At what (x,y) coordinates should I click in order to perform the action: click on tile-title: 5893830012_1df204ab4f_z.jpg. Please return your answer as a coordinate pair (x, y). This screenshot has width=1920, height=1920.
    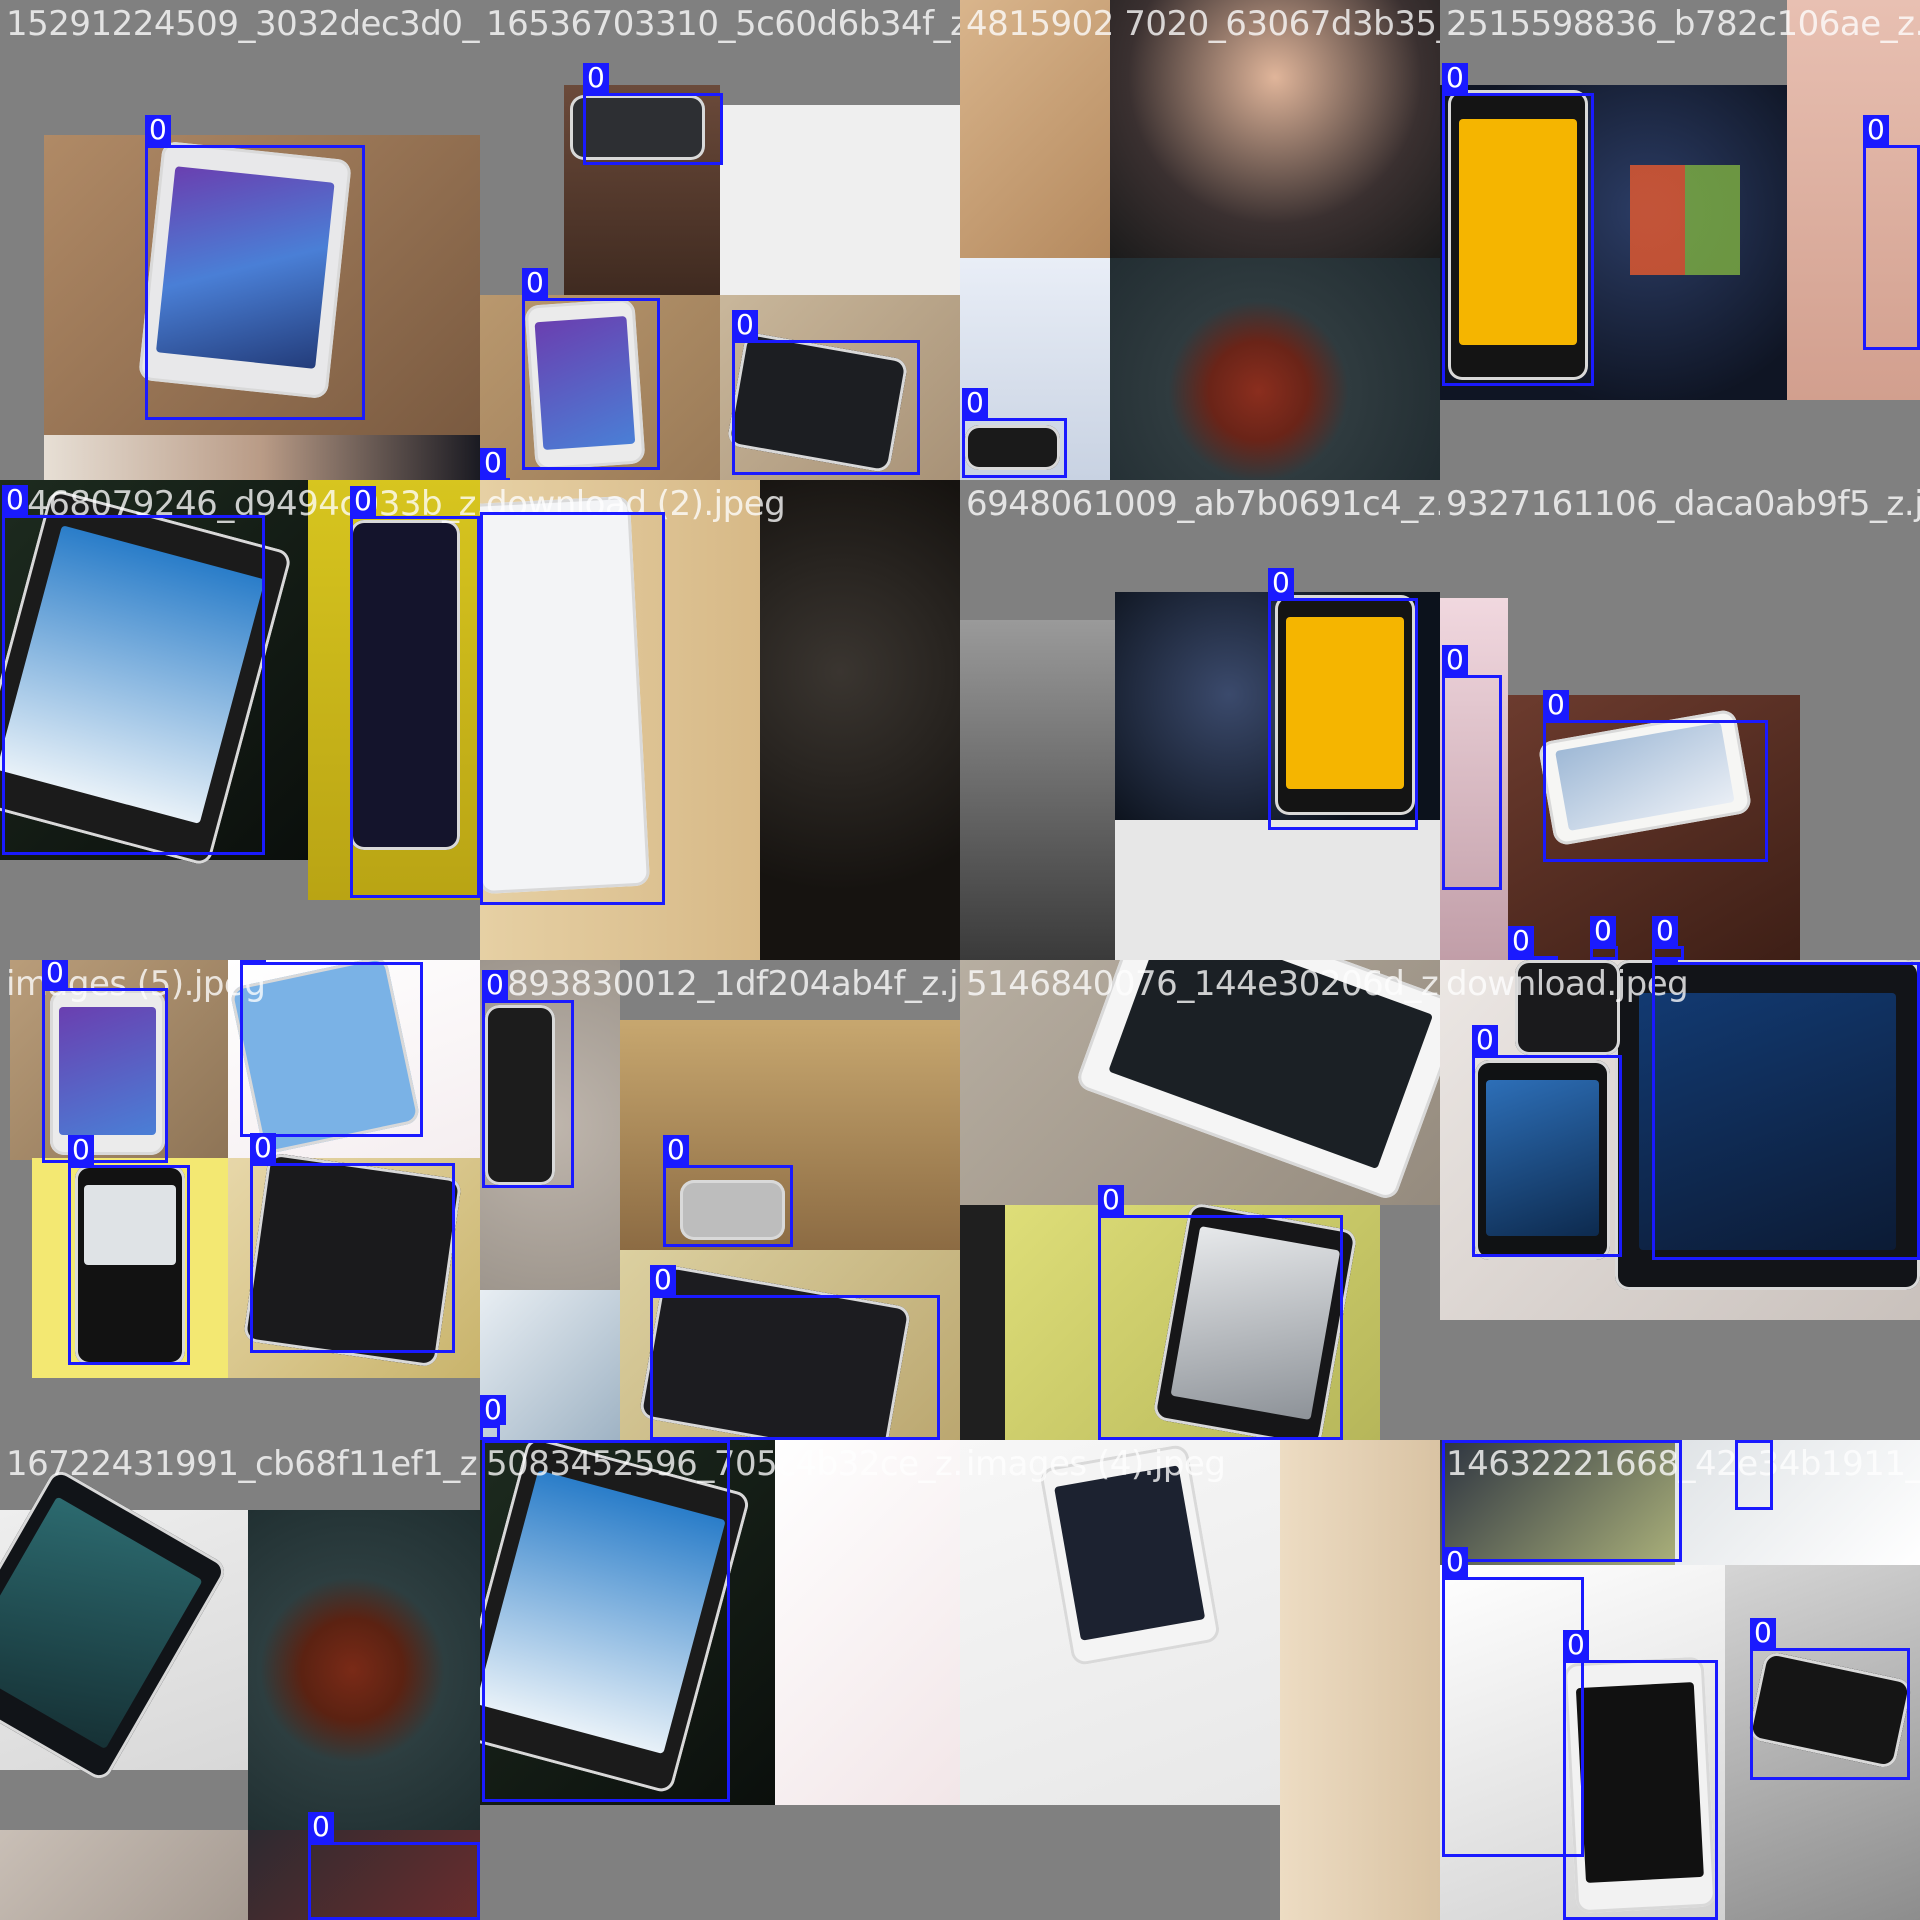
    Looking at the image, I should click on (723, 984).